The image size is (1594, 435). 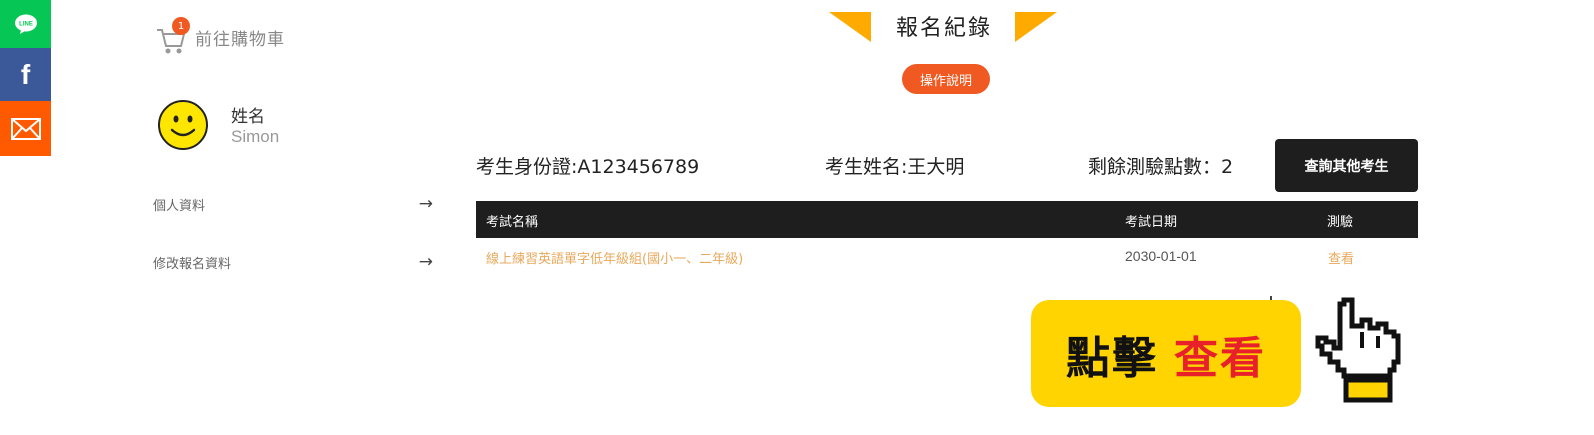 I want to click on column-header-test: 測驗, so click(x=1340, y=222).